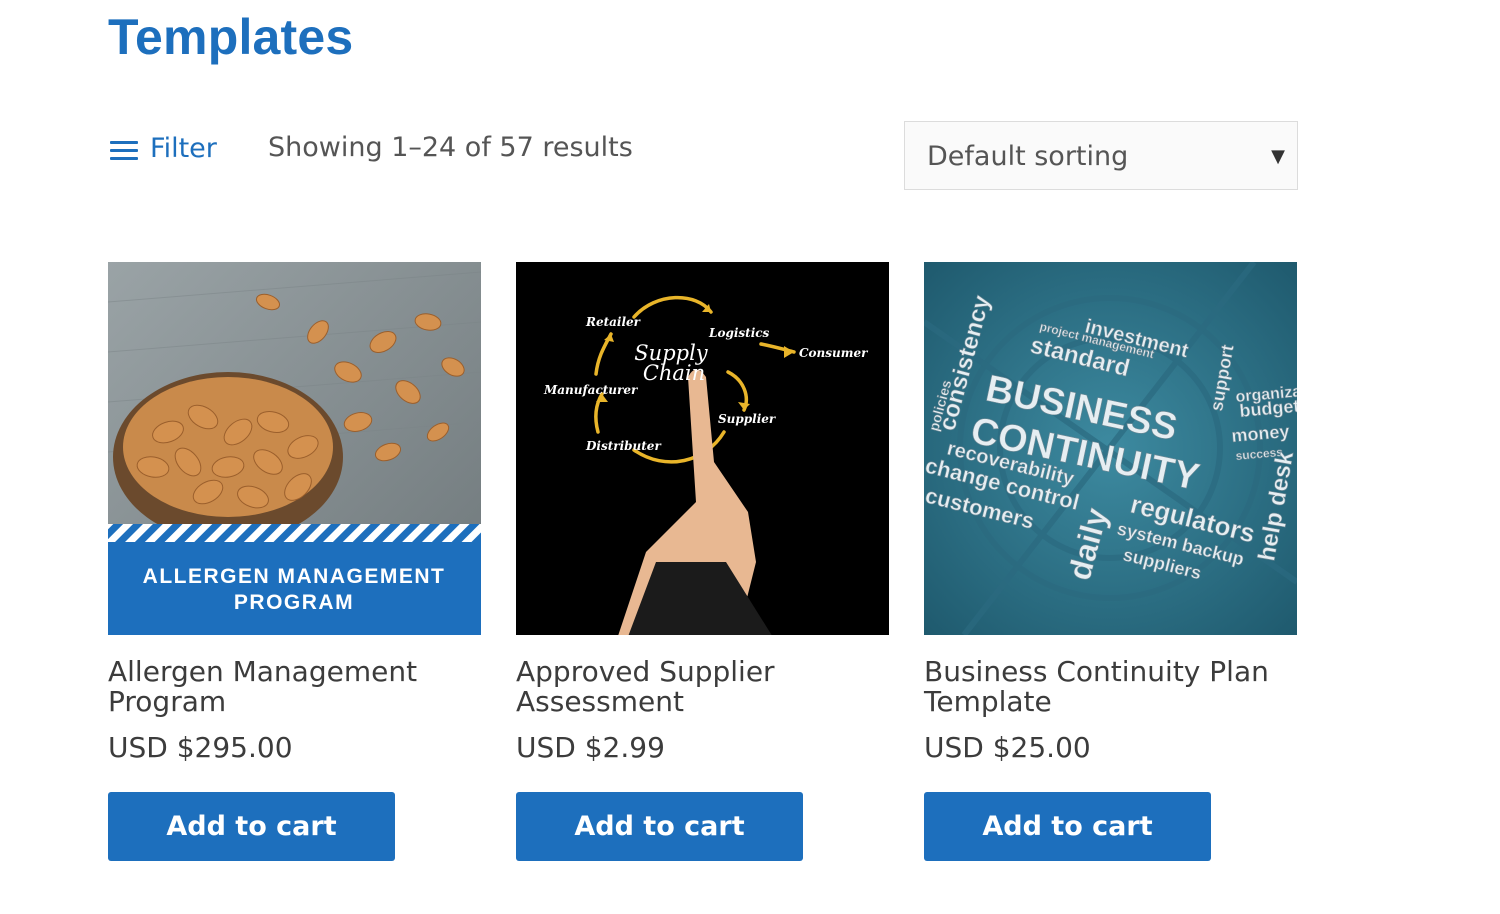  What do you see at coordinates (200, 747) in the screenshot?
I see `product-price: USD $295.00` at bounding box center [200, 747].